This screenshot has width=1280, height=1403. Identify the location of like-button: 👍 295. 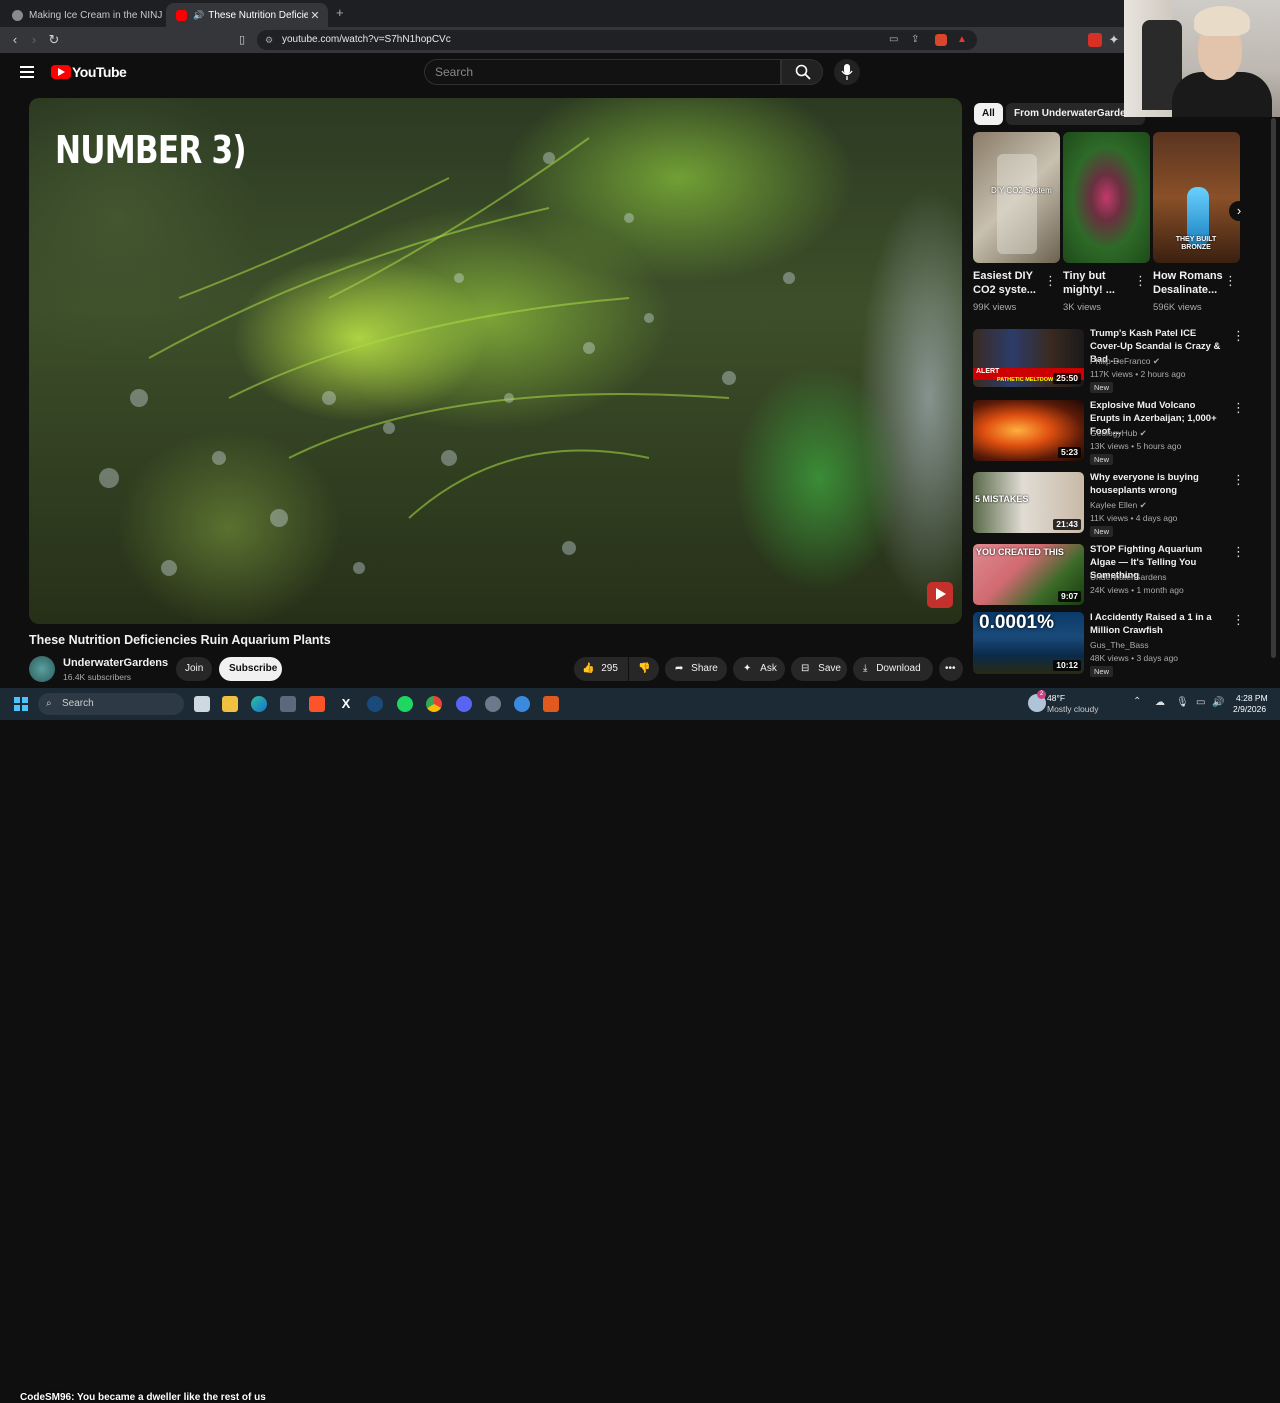
(601, 669).